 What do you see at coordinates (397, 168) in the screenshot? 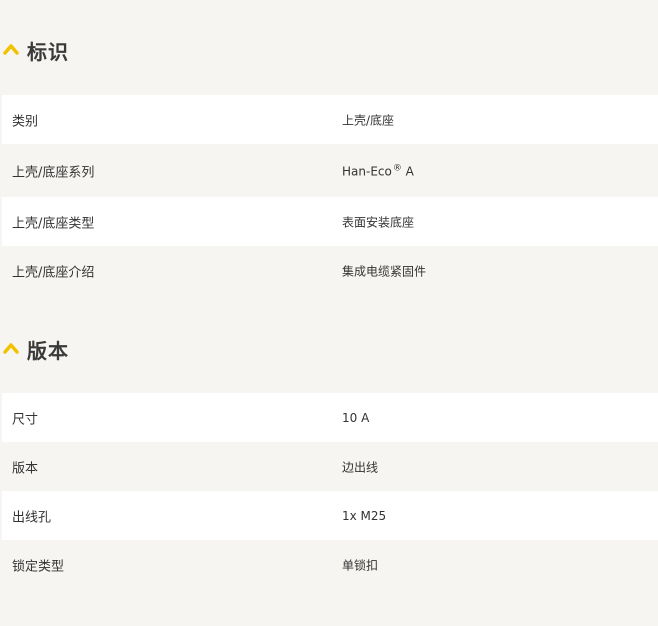
I see `registered-mark: ®` at bounding box center [397, 168].